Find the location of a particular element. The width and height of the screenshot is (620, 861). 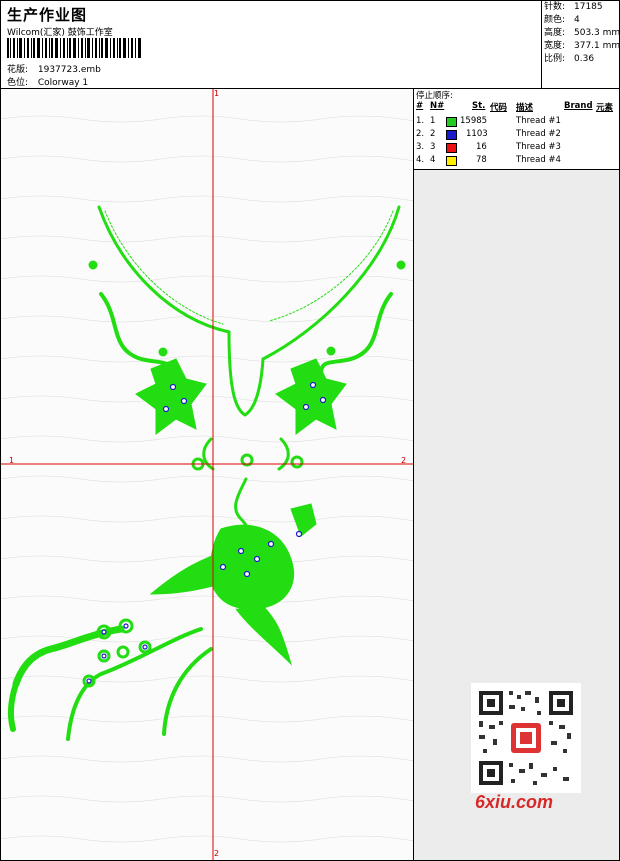

col-stitches: St. is located at coordinates (479, 106).